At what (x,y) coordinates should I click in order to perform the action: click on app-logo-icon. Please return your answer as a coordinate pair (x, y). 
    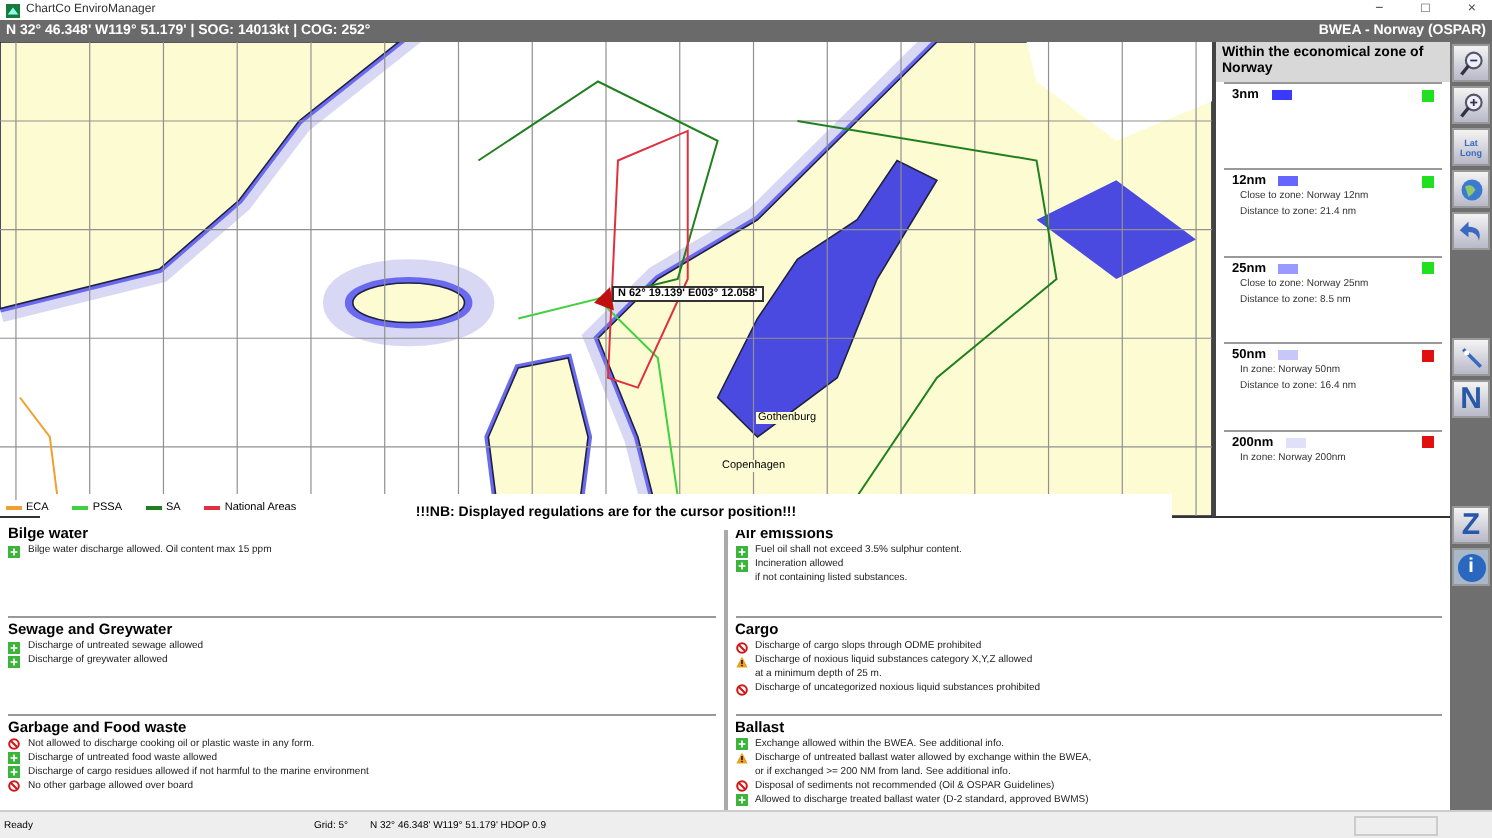
    Looking at the image, I should click on (13, 10).